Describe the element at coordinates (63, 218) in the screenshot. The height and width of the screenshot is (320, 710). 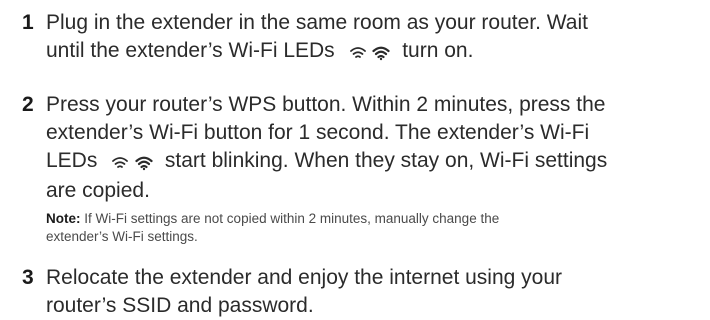
I see `note-label: Note:` at that location.